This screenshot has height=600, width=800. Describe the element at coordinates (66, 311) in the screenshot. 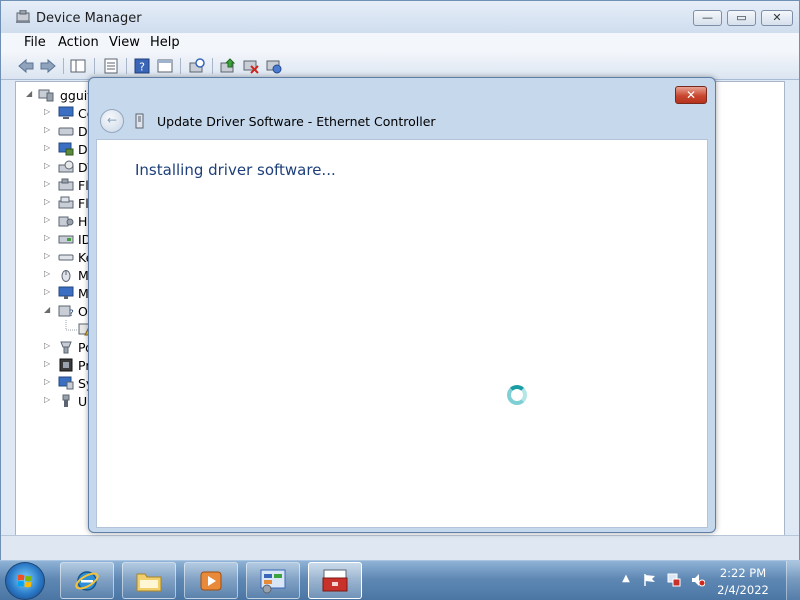

I see `other-devices-icon: ?` at that location.